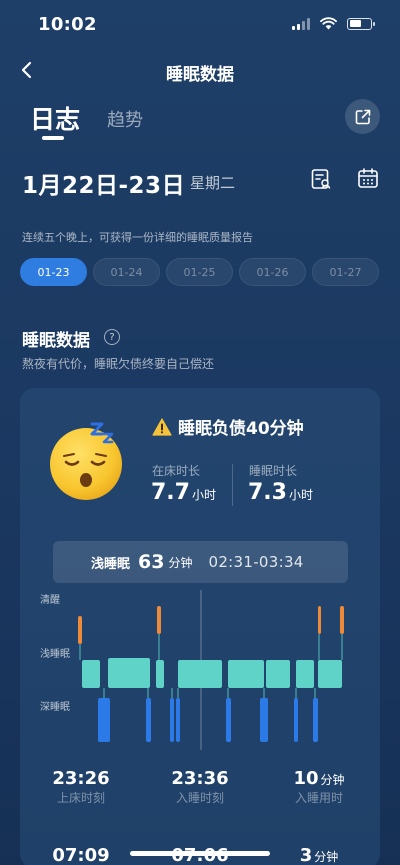 Image resolution: width=400 pixels, height=865 pixels. I want to click on deep-sleep-segments, so click(208, 720).